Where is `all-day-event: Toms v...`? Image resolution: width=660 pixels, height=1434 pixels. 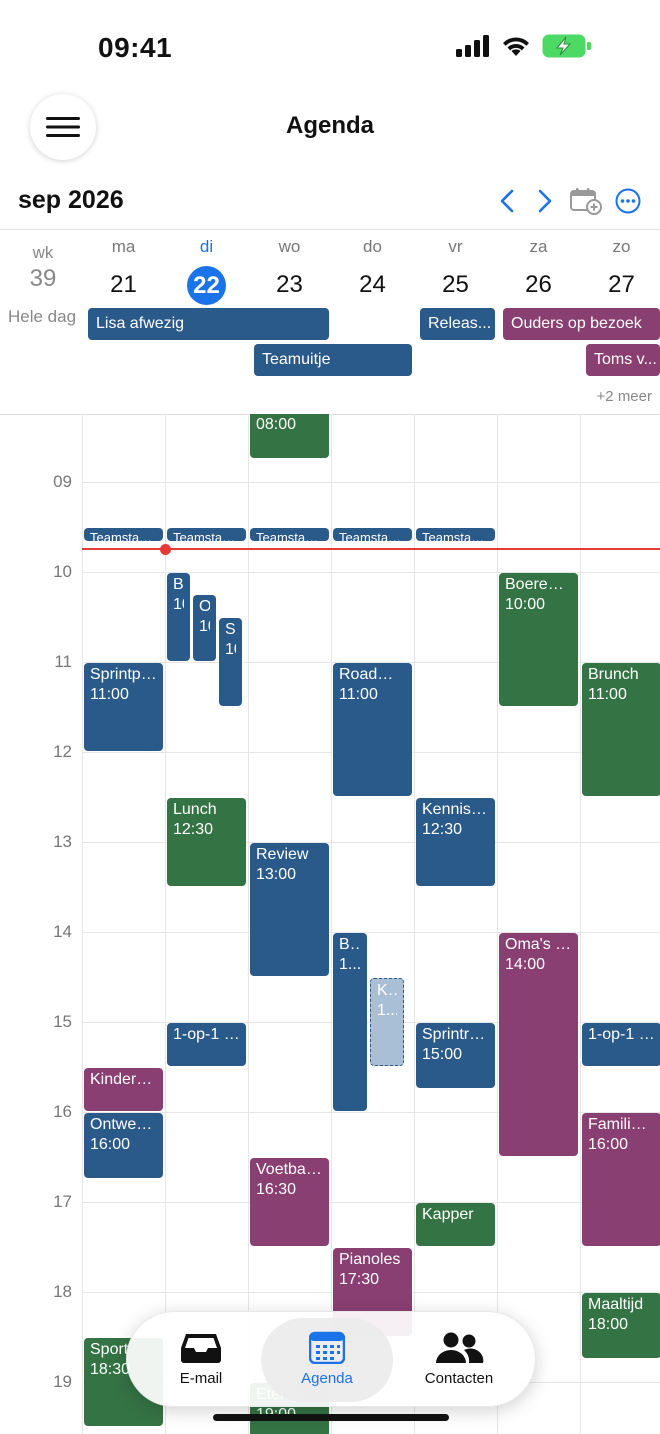
all-day-event: Toms v... is located at coordinates (623, 360).